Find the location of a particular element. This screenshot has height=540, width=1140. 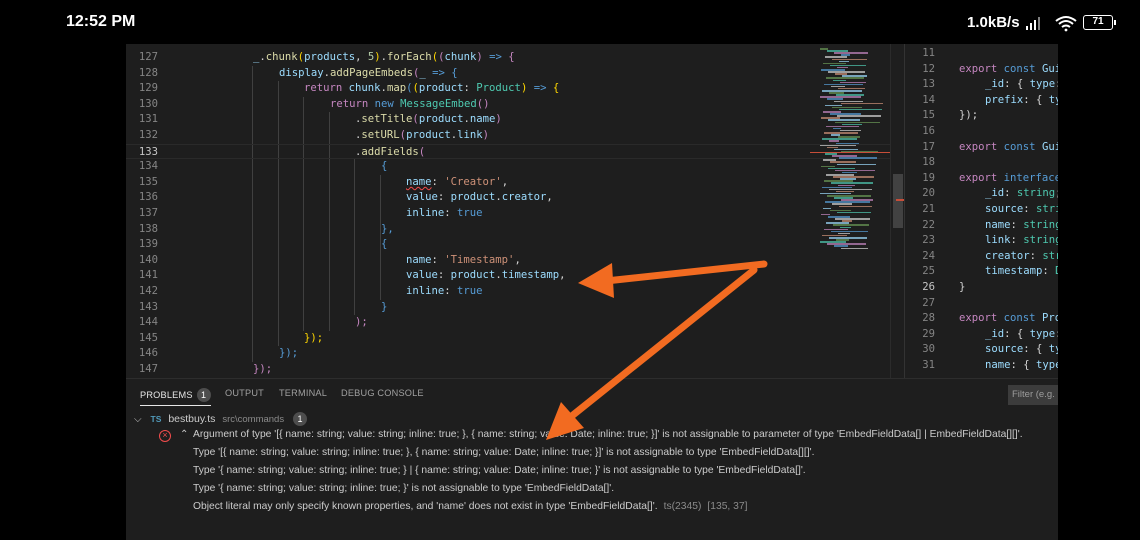

split-code-line: 19 export interface is located at coordinates (981, 179).